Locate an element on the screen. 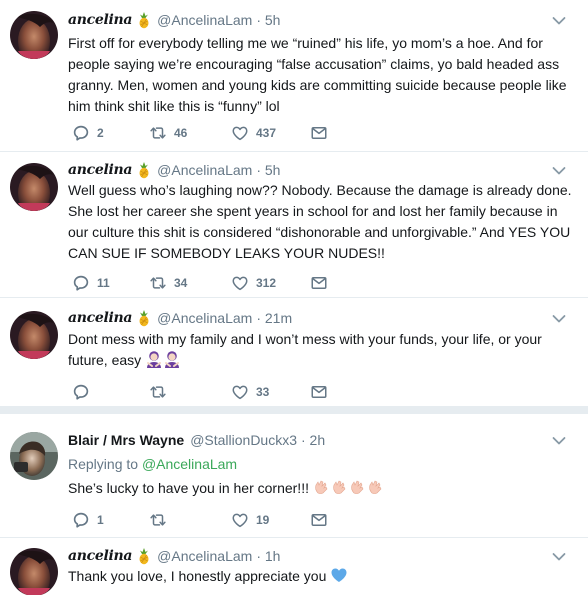 This screenshot has width=588, height=595. like-button: 312 is located at coordinates (253, 283).